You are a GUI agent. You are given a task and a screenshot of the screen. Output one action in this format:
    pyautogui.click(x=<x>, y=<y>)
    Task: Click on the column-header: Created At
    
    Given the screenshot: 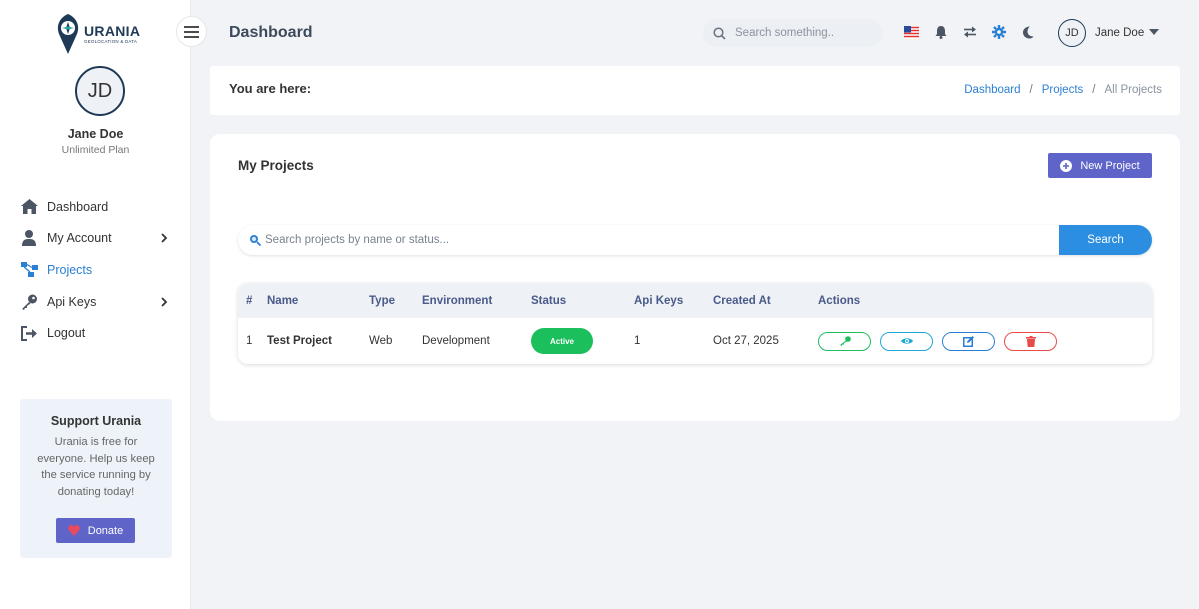 What is the action you would take?
    pyautogui.click(x=742, y=300)
    